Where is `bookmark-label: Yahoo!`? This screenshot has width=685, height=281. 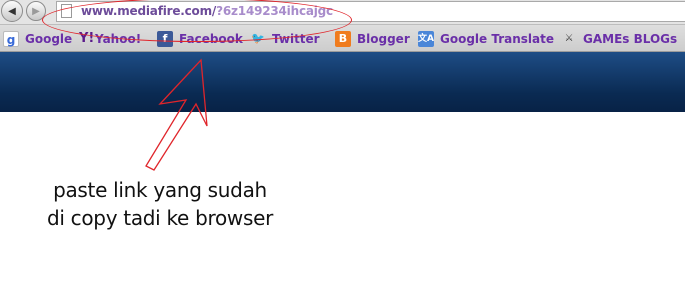 bookmark-label: Yahoo! is located at coordinates (118, 38).